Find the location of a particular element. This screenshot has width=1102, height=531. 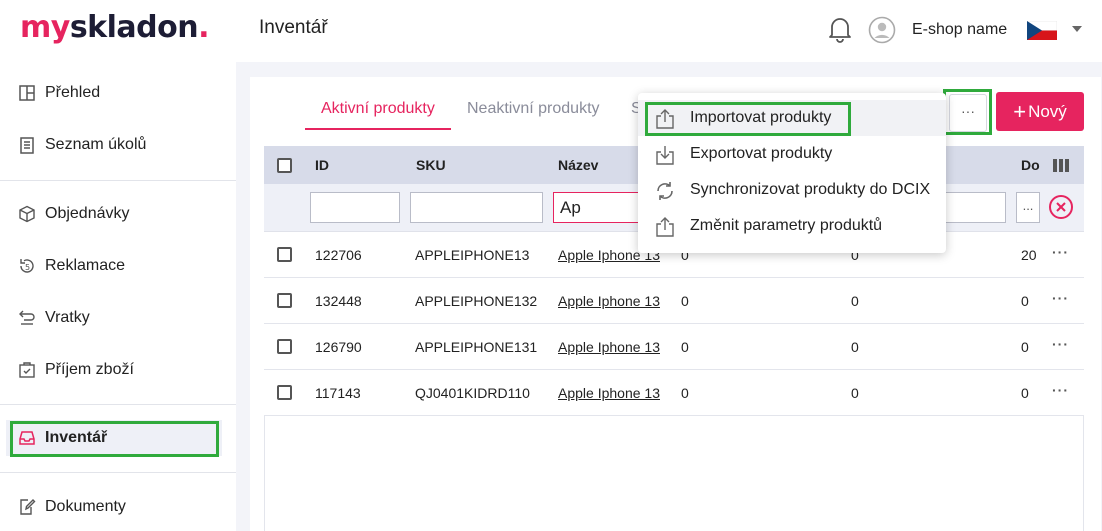

task-list-icon is located at coordinates (27, 145).